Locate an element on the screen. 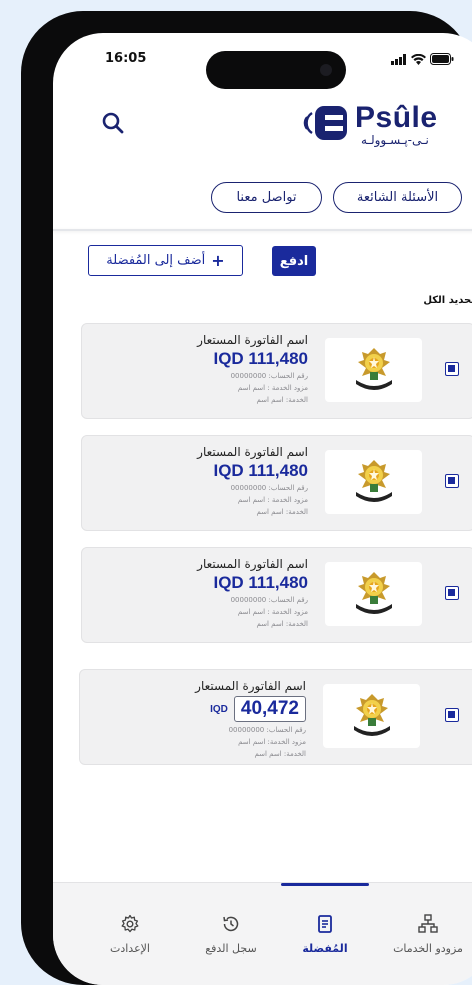  logo-wordmark: Psûle is located at coordinates (396, 117).